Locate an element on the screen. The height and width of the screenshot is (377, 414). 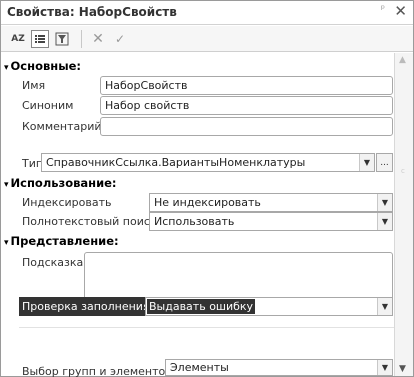
group-presentation-label: Представление: is located at coordinates (64, 241).